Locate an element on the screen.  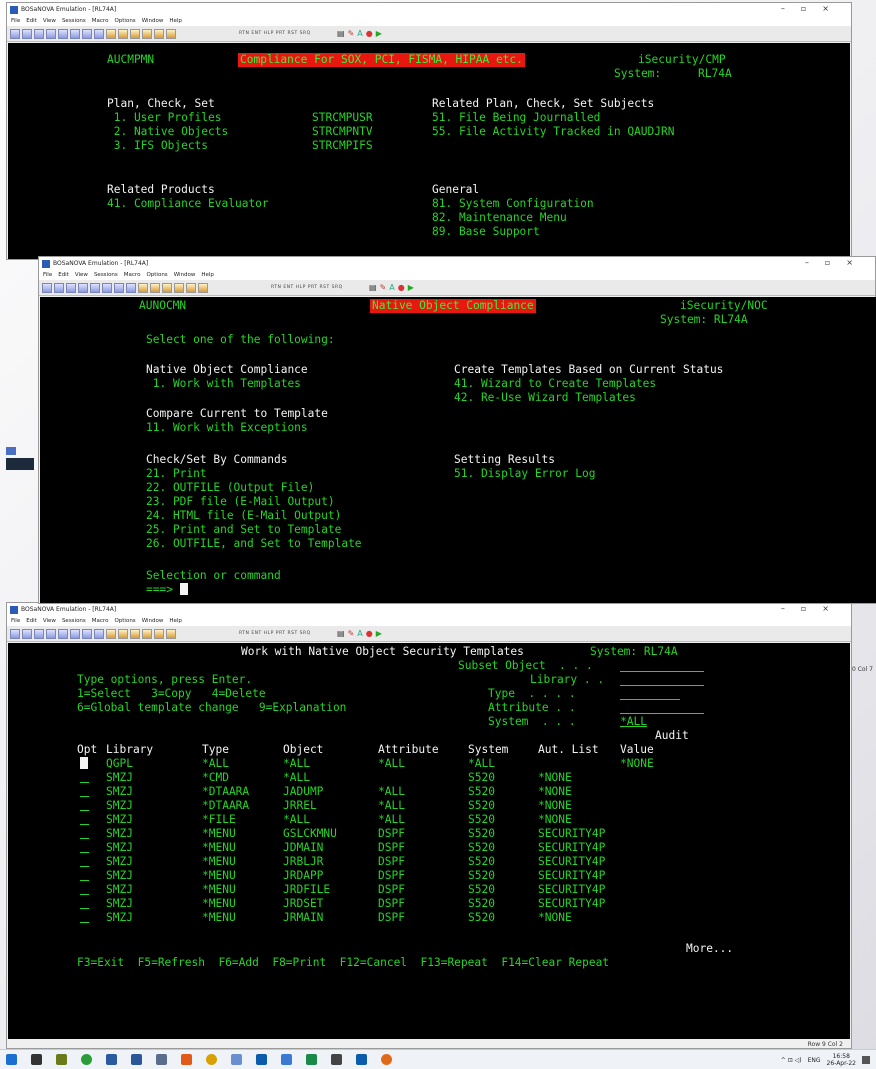
chrome-icon is located at coordinates (86, 1059).